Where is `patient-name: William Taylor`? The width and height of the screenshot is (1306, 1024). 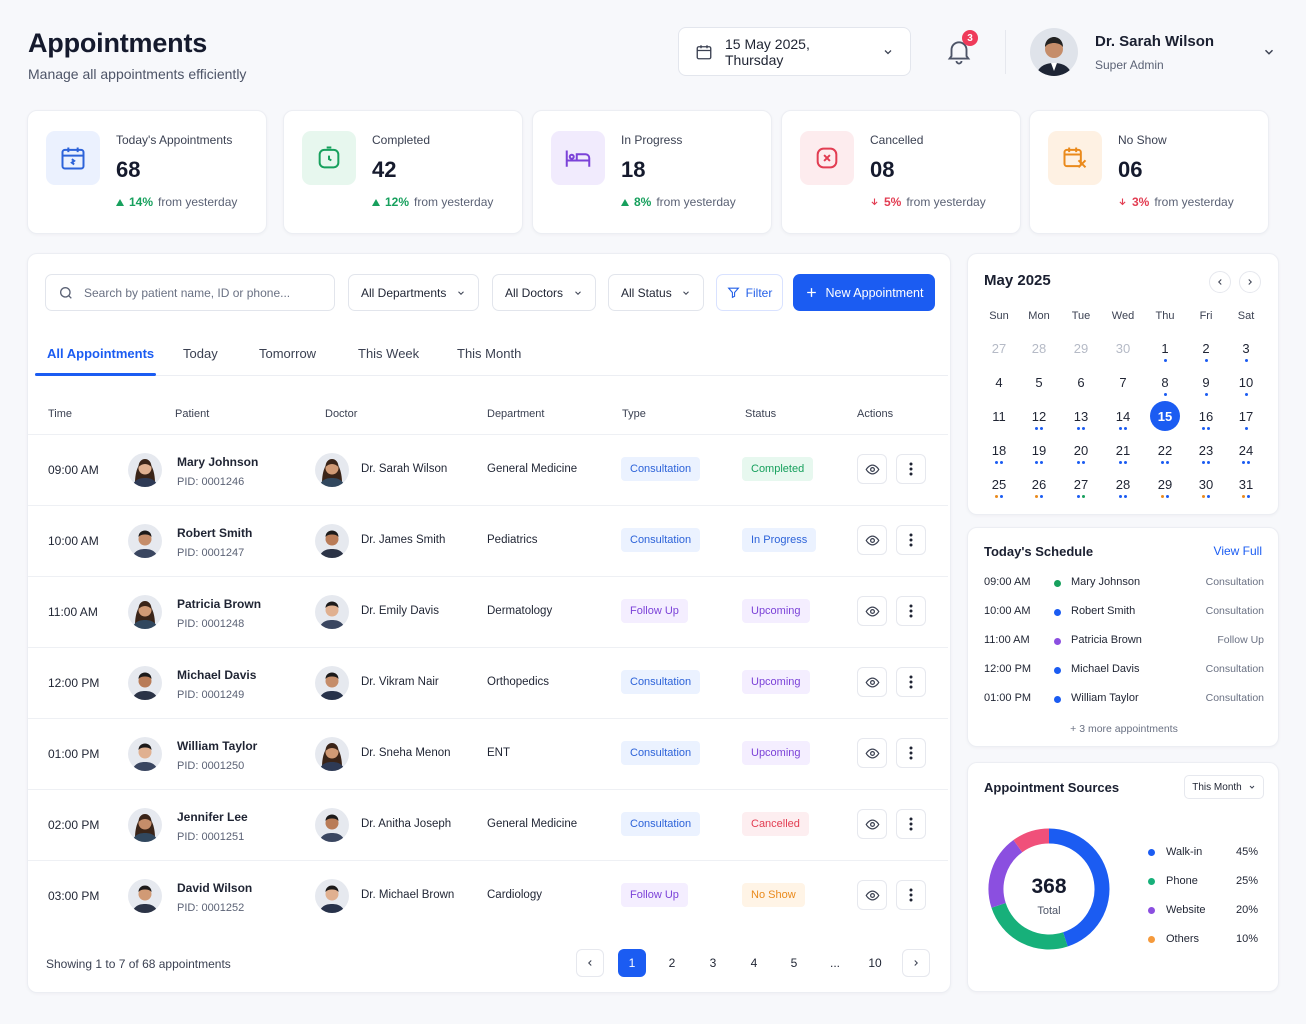 patient-name: William Taylor is located at coordinates (217, 746).